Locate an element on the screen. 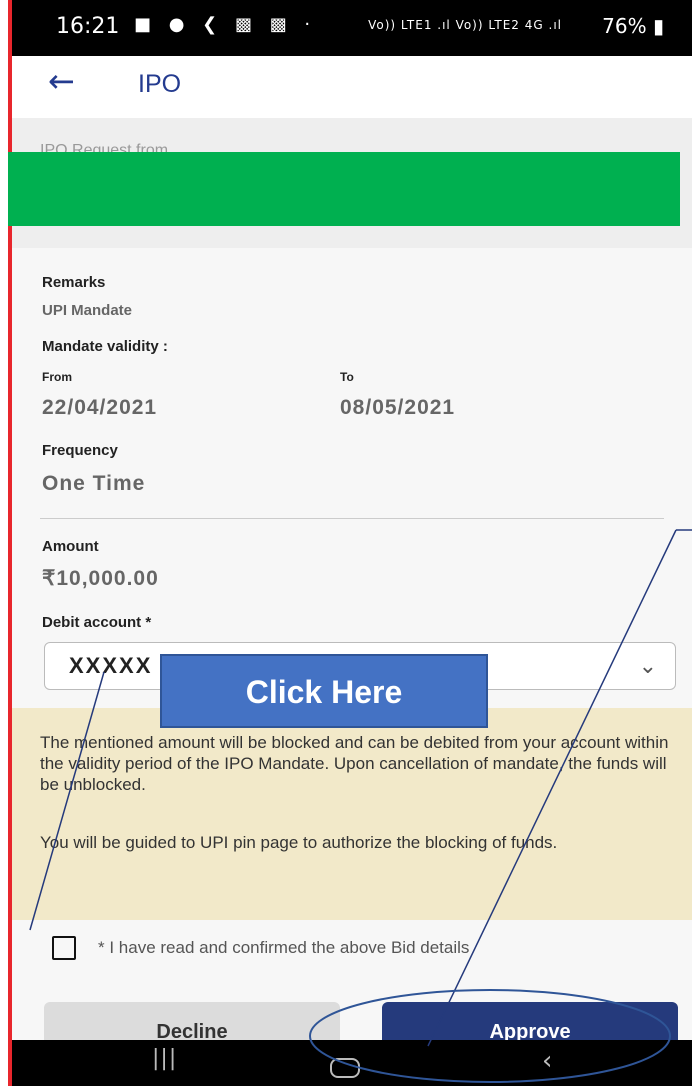 The image size is (692, 1086). status-time: 16:21 is located at coordinates (88, 26).